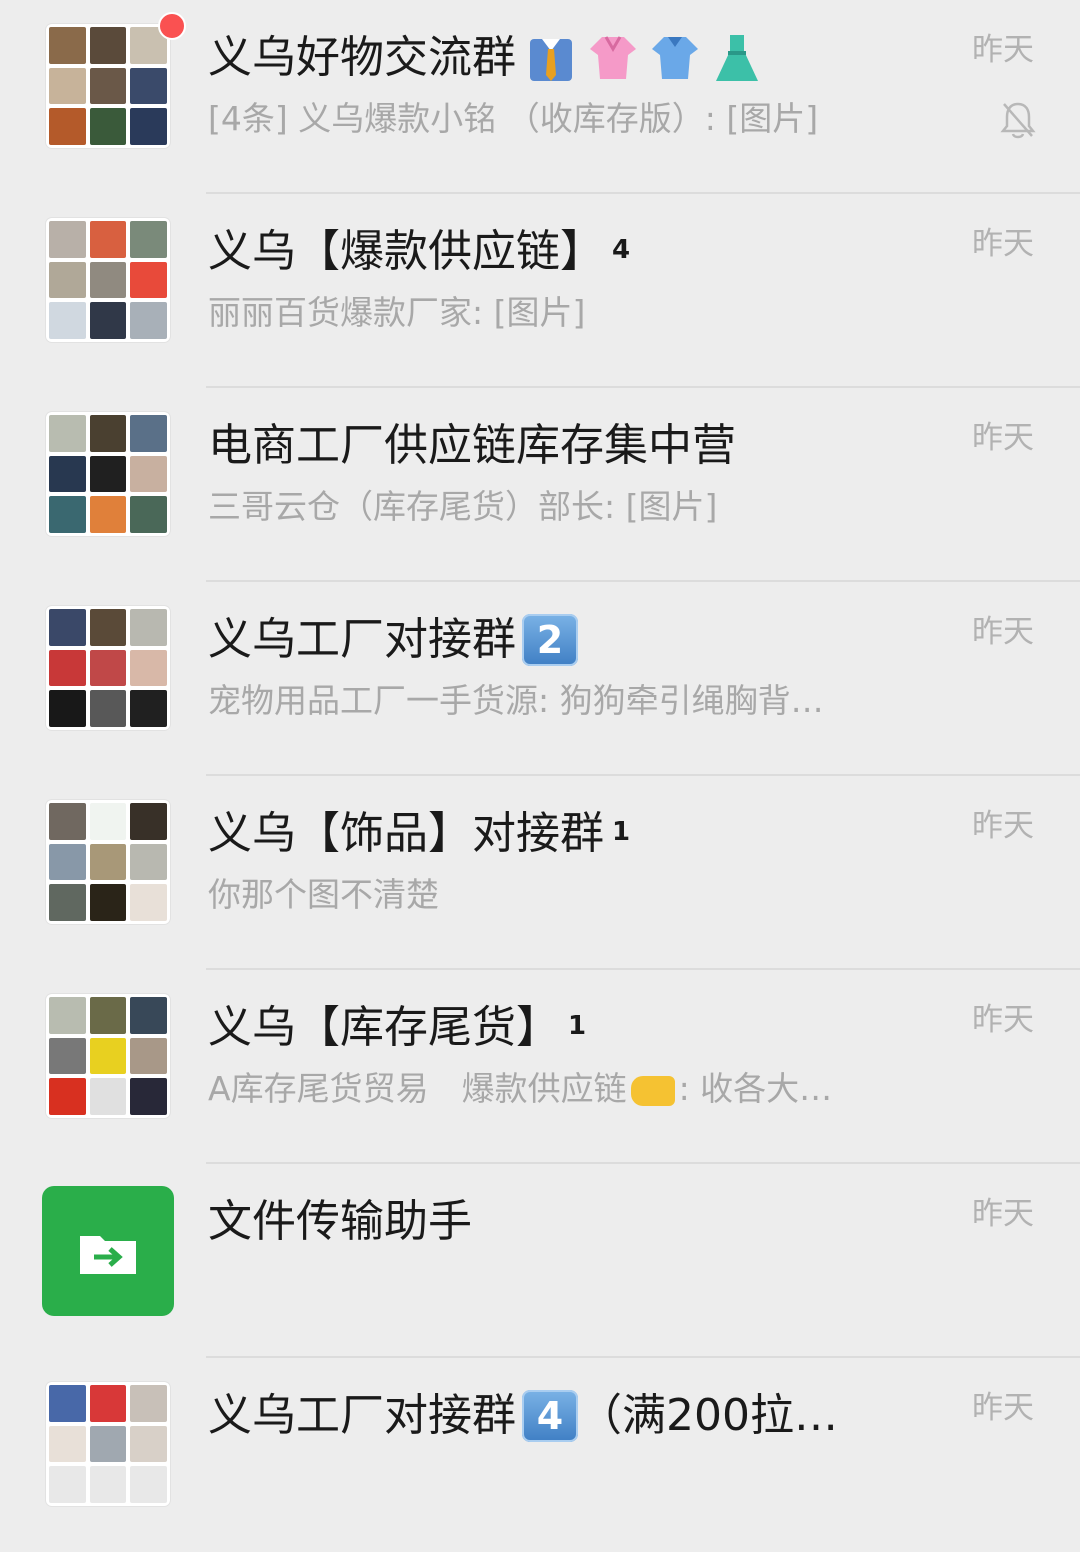 Image resolution: width=1080 pixels, height=1552 pixels. What do you see at coordinates (419, 252) in the screenshot?
I see `chat-title: 义乌【爆款供应链】 4` at bounding box center [419, 252].